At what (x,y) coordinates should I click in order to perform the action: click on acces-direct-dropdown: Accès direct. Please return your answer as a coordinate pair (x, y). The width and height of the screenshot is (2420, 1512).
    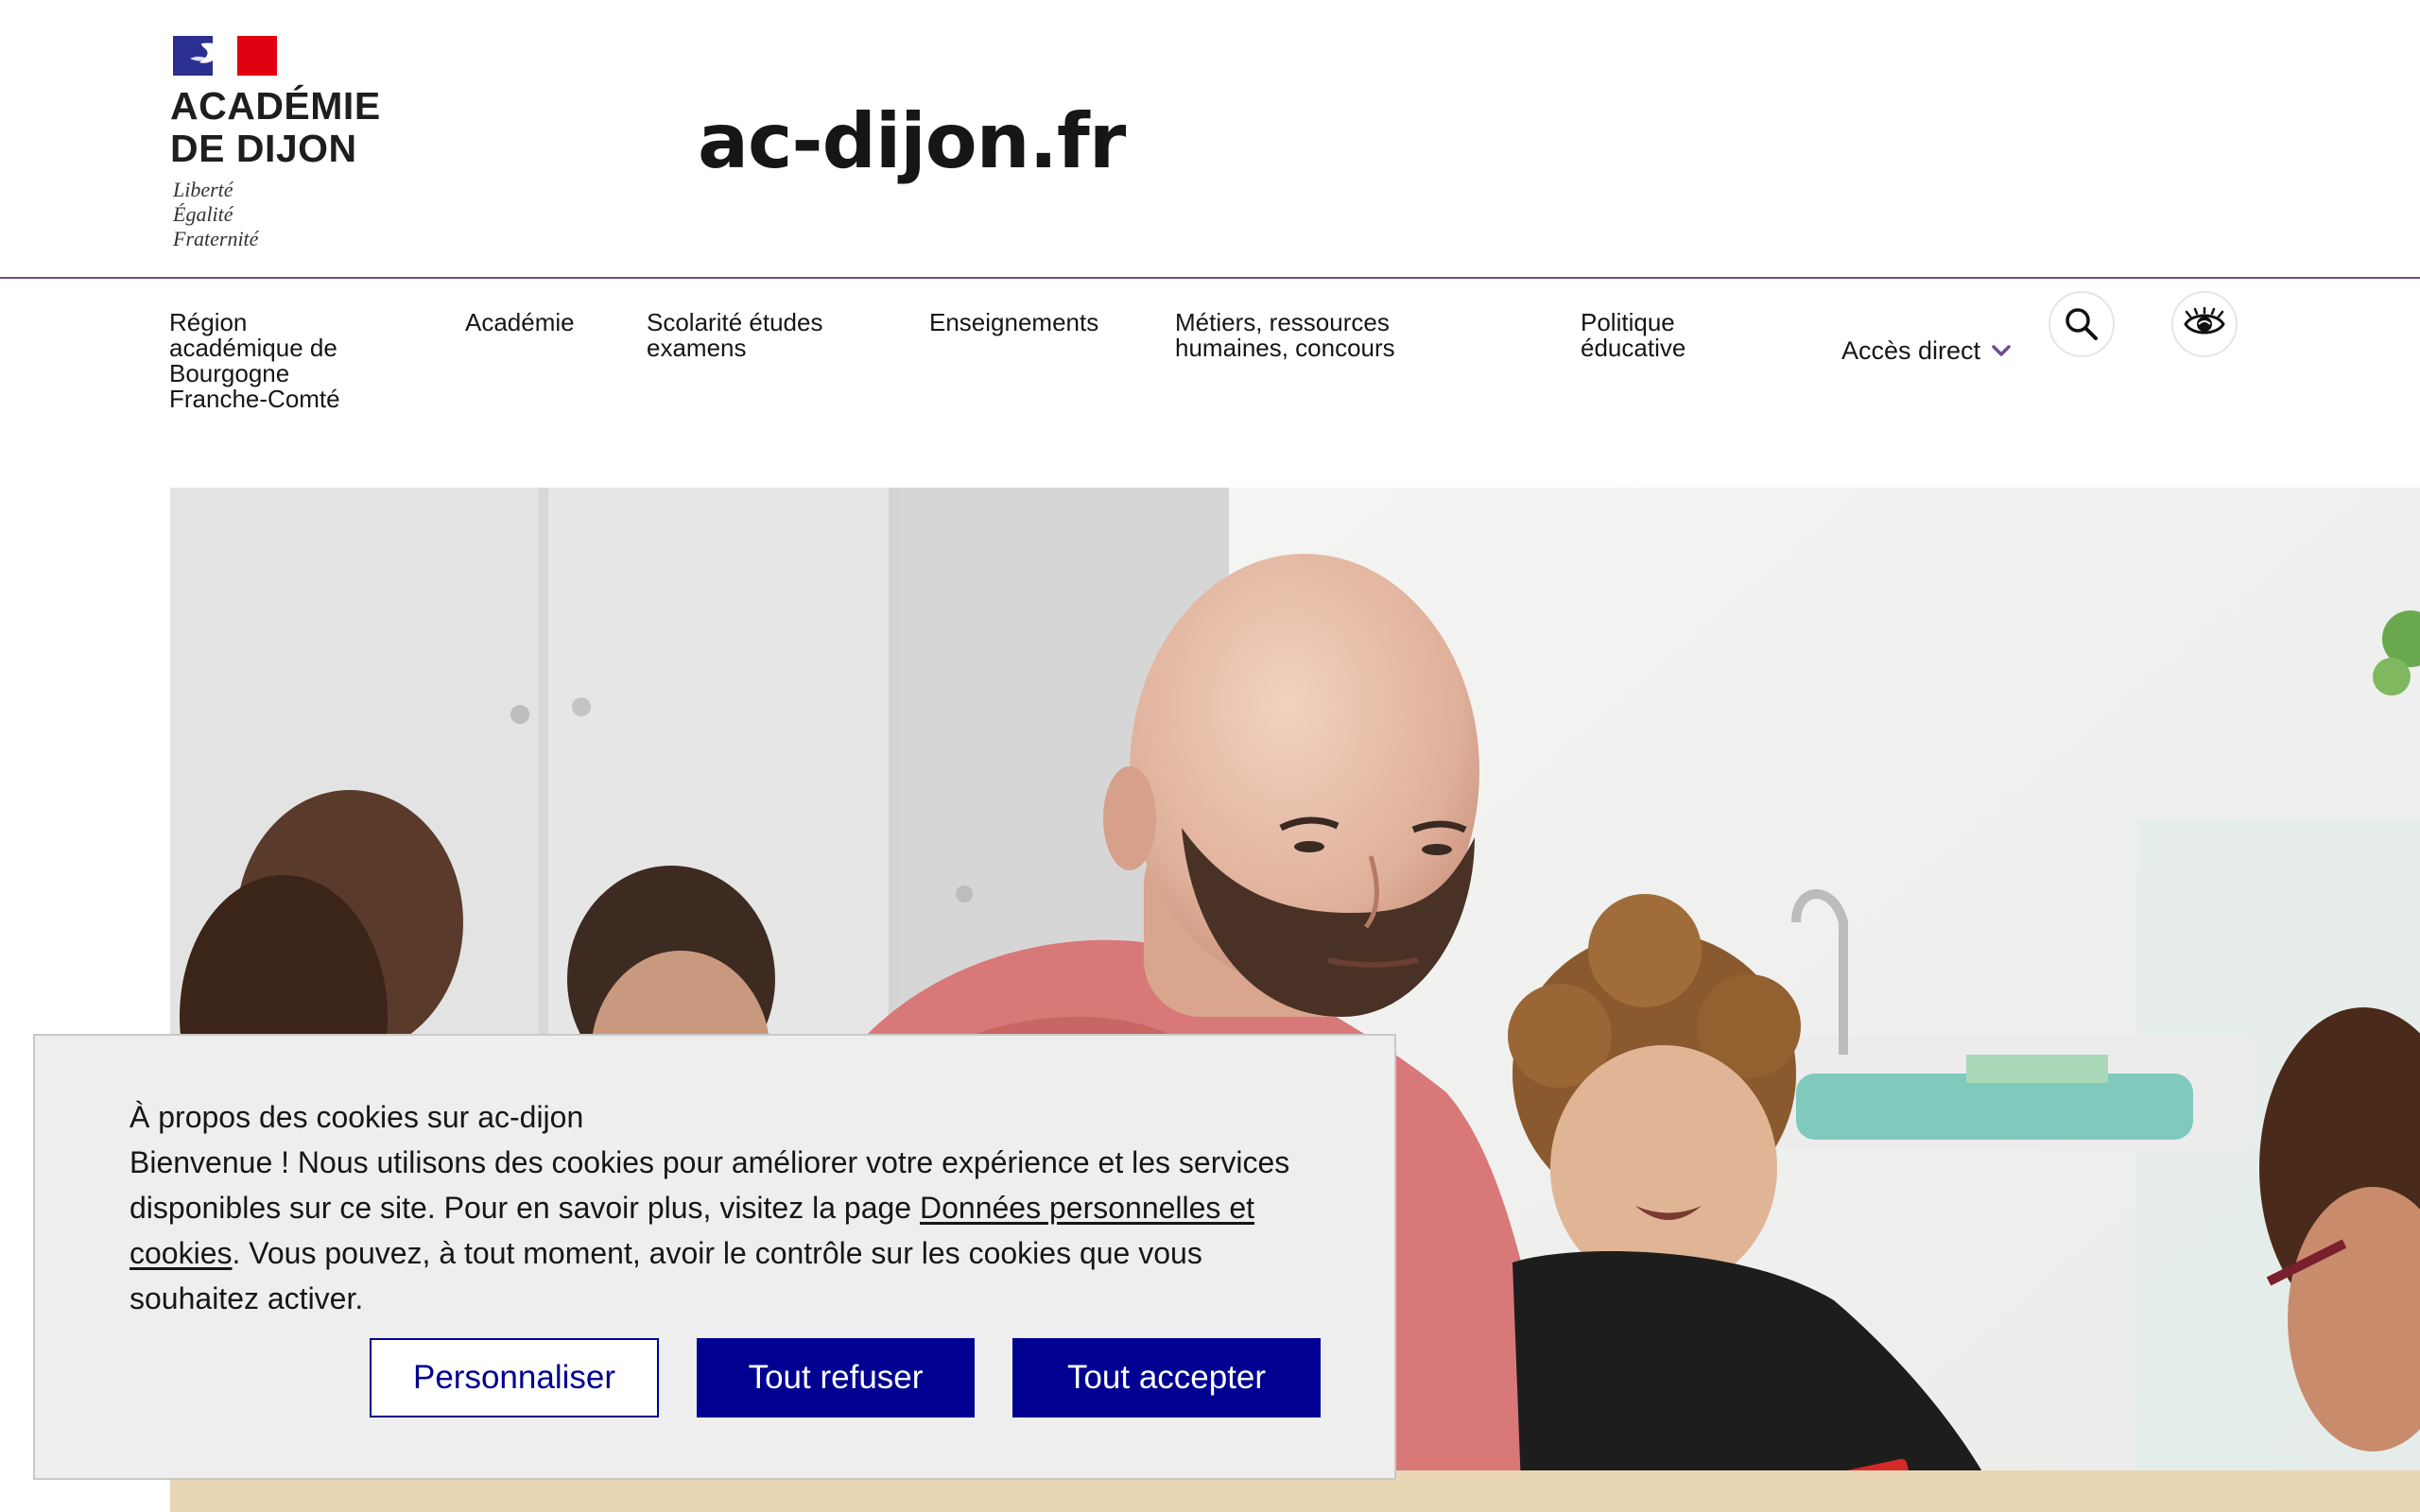
    Looking at the image, I should click on (1927, 350).